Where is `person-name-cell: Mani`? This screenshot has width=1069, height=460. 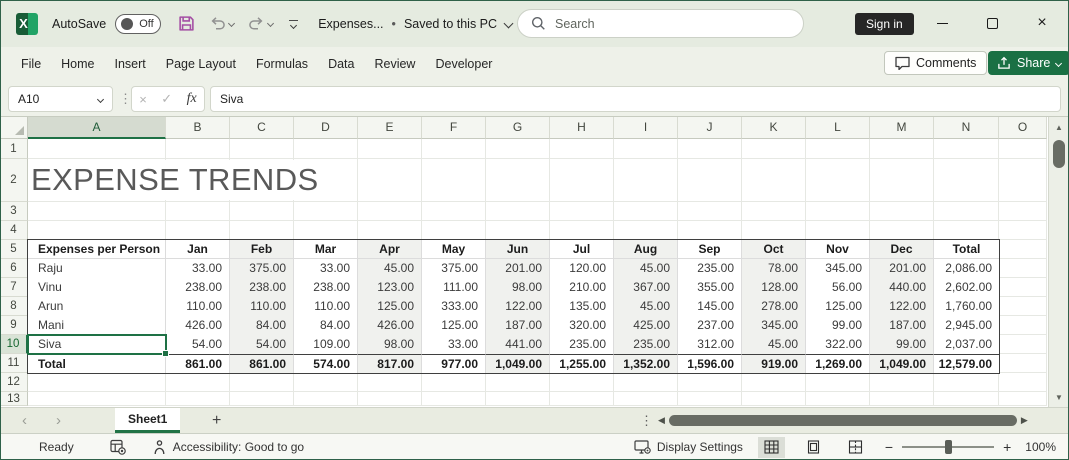 person-name-cell: Mani is located at coordinates (97, 325).